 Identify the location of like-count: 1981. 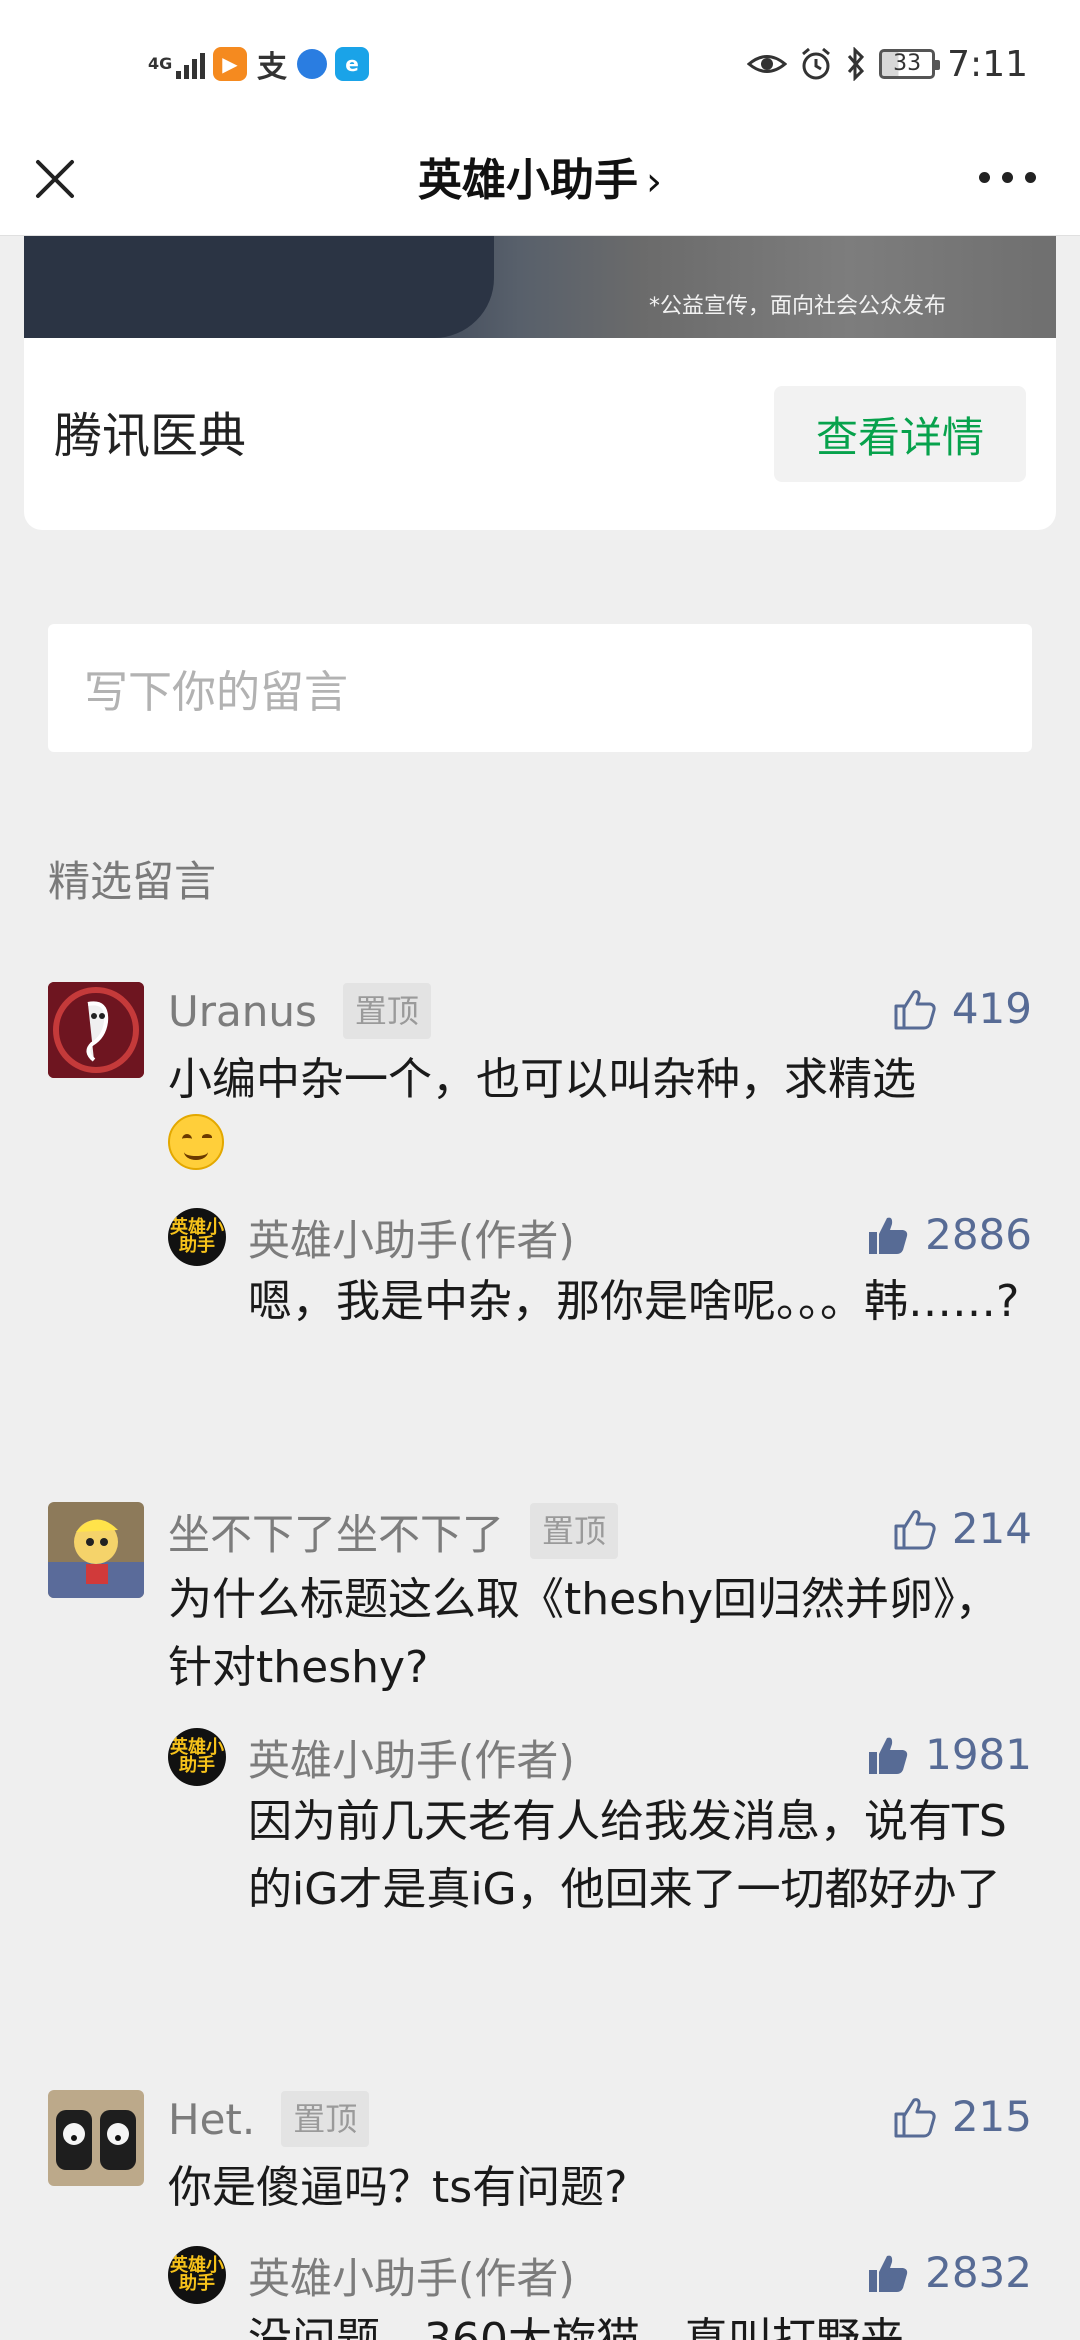
(978, 1754).